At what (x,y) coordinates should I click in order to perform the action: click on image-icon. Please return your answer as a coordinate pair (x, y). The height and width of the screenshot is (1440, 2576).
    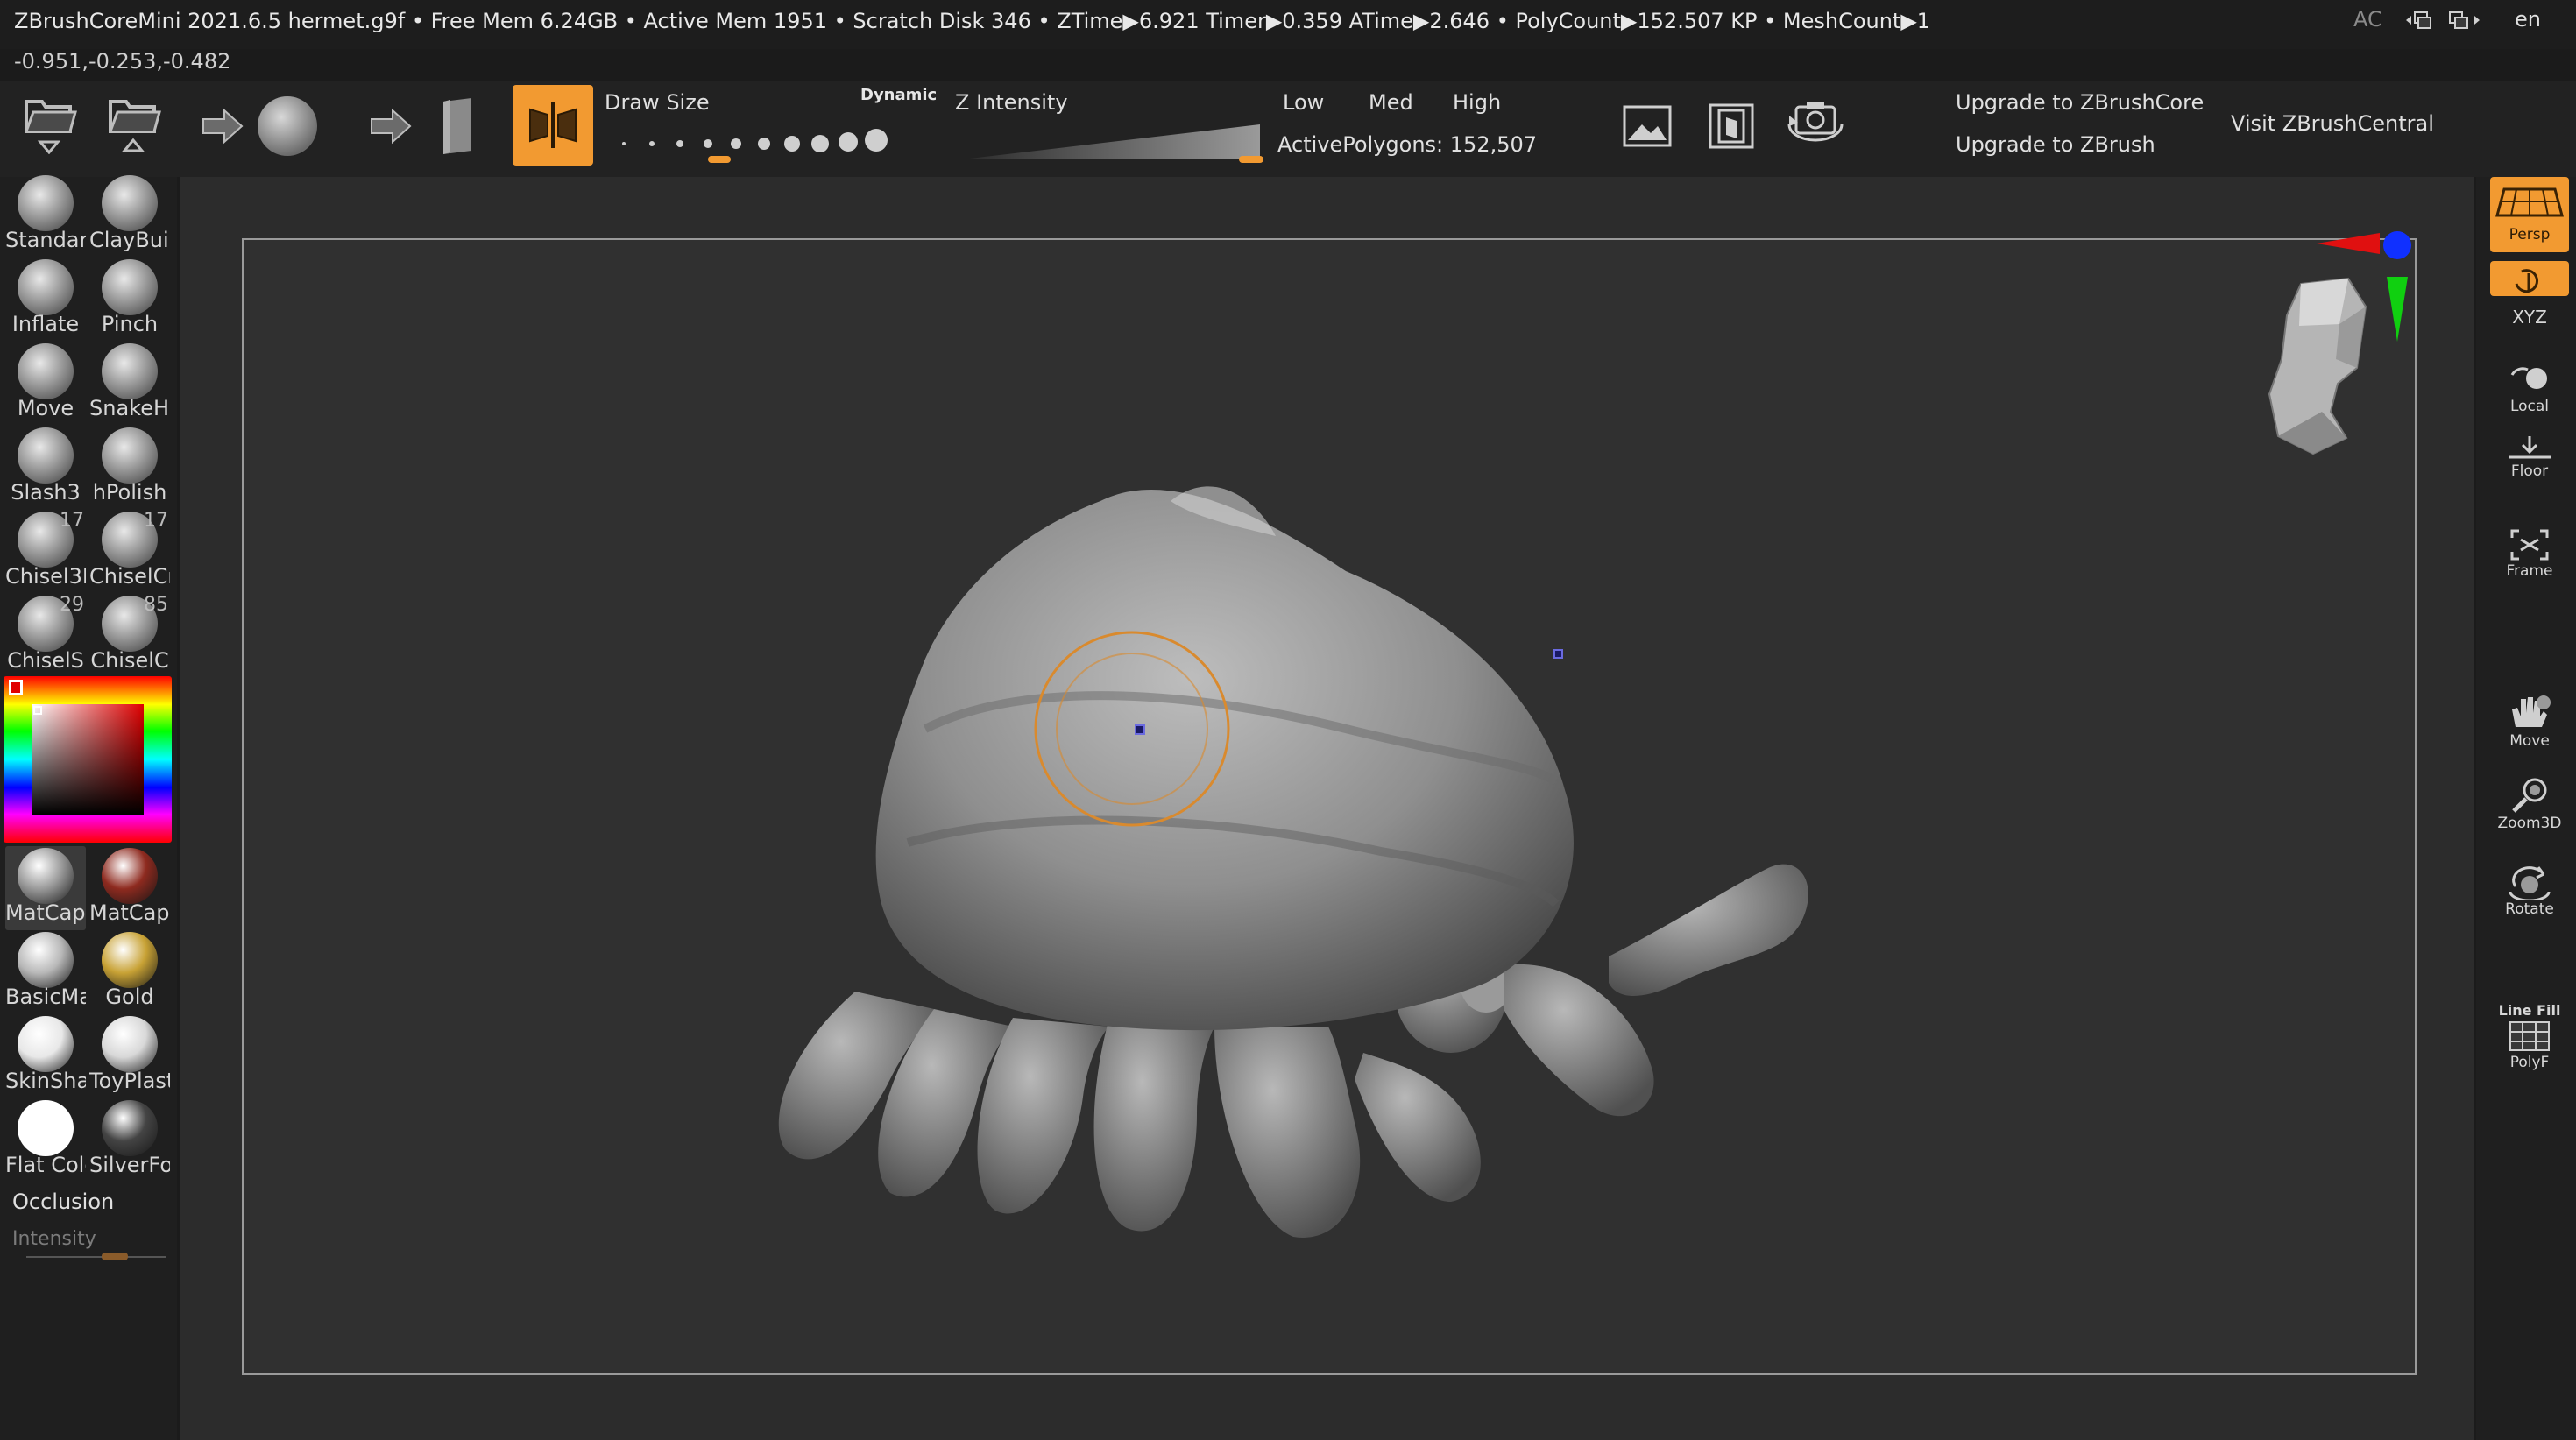
    Looking at the image, I should click on (1647, 126).